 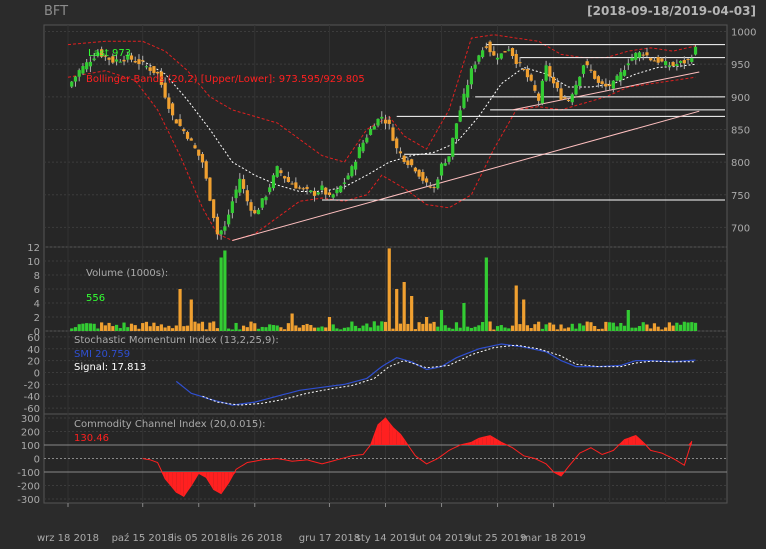 I want to click on volume-title: Volume (1000s):, so click(x=127, y=273).